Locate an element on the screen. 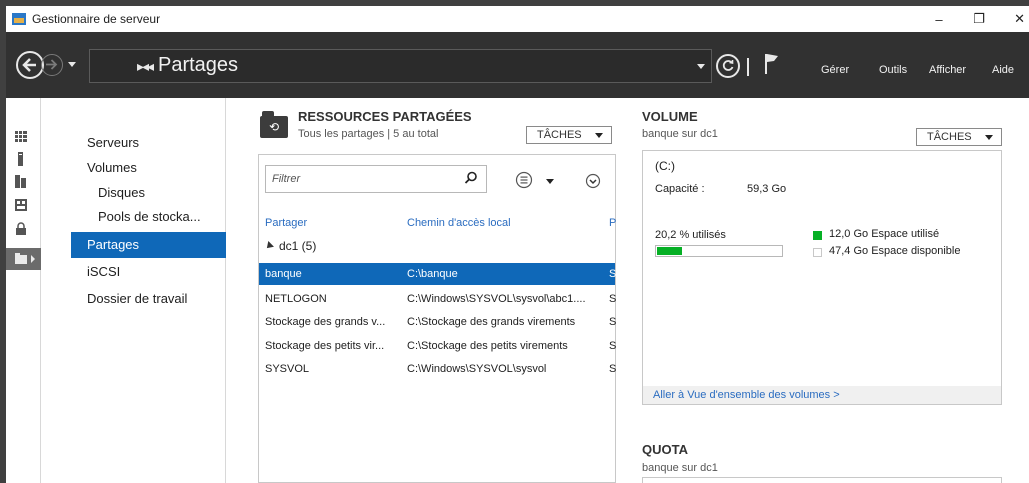  used-percent: 20,2 % utilisés is located at coordinates (690, 235).